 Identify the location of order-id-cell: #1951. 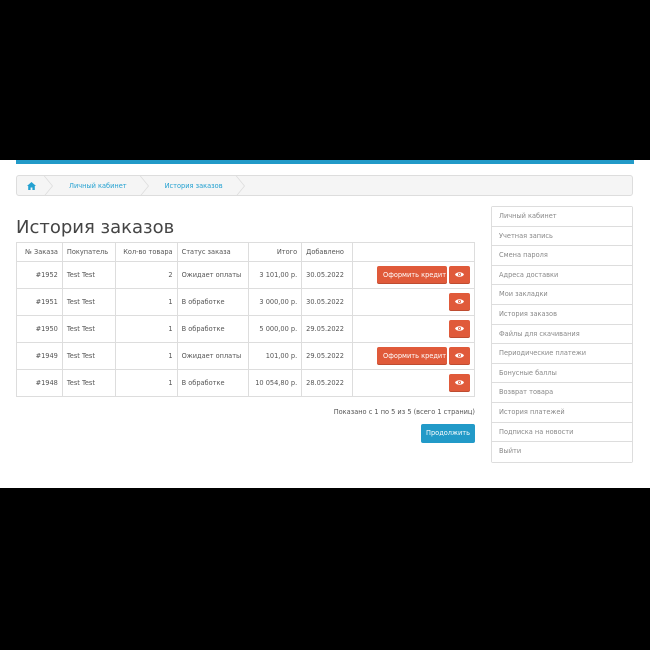
(39, 302).